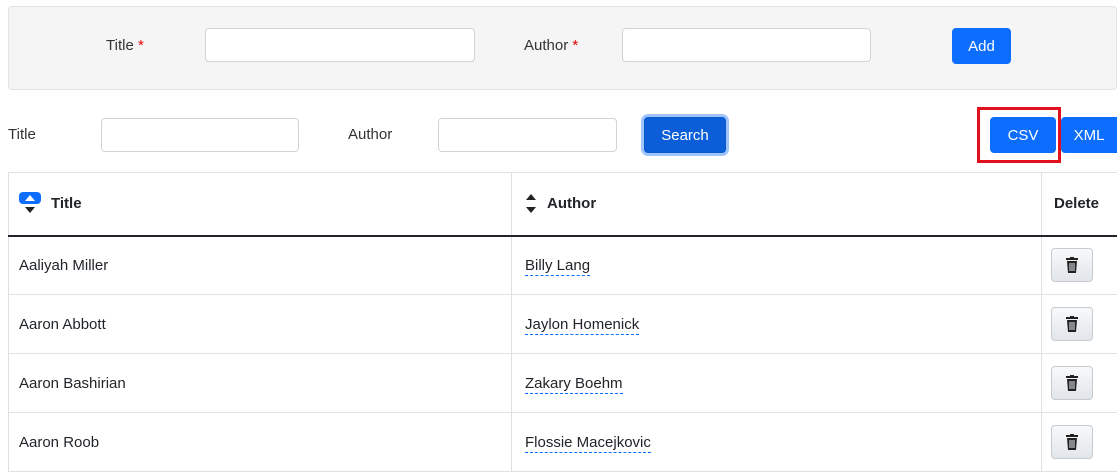 Image resolution: width=1117 pixels, height=472 pixels. I want to click on add-button: Add, so click(981, 46).